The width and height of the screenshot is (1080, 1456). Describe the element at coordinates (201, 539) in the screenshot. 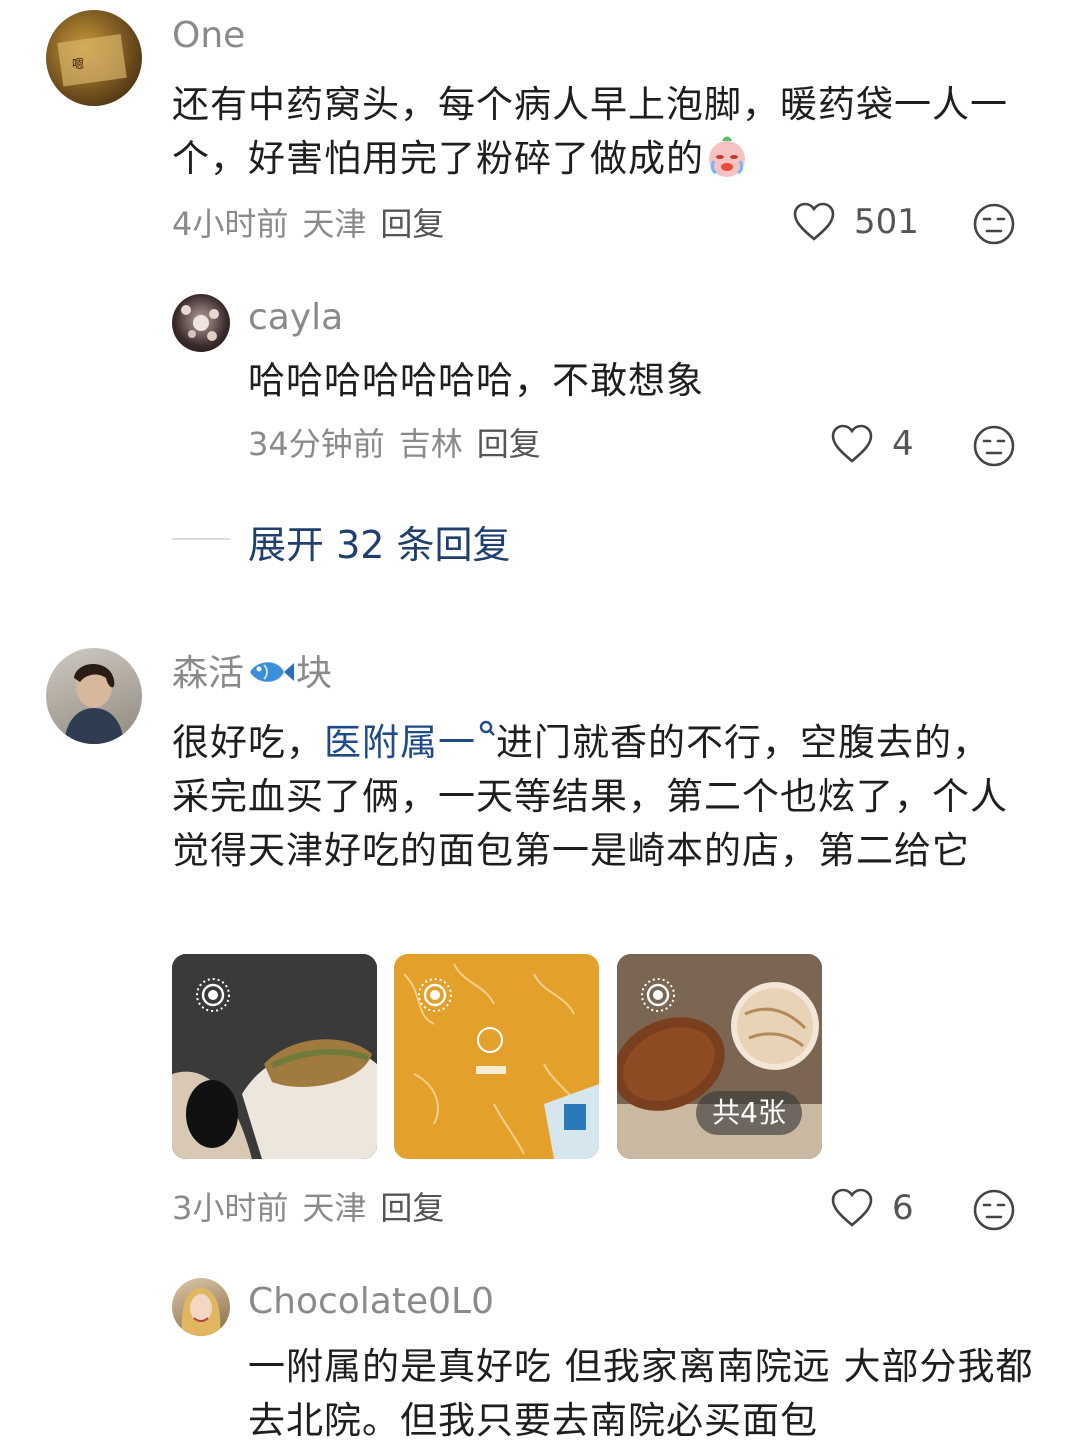

I see `divider` at that location.